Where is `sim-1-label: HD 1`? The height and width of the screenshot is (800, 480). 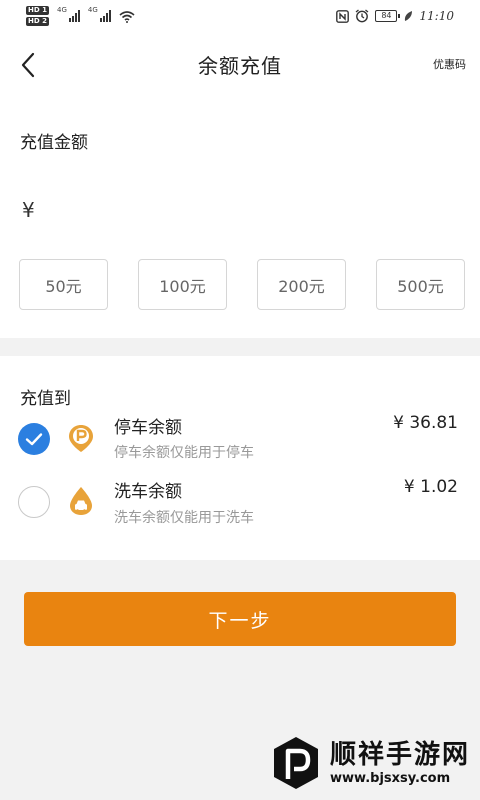 sim-1-label: HD 1 is located at coordinates (37, 10).